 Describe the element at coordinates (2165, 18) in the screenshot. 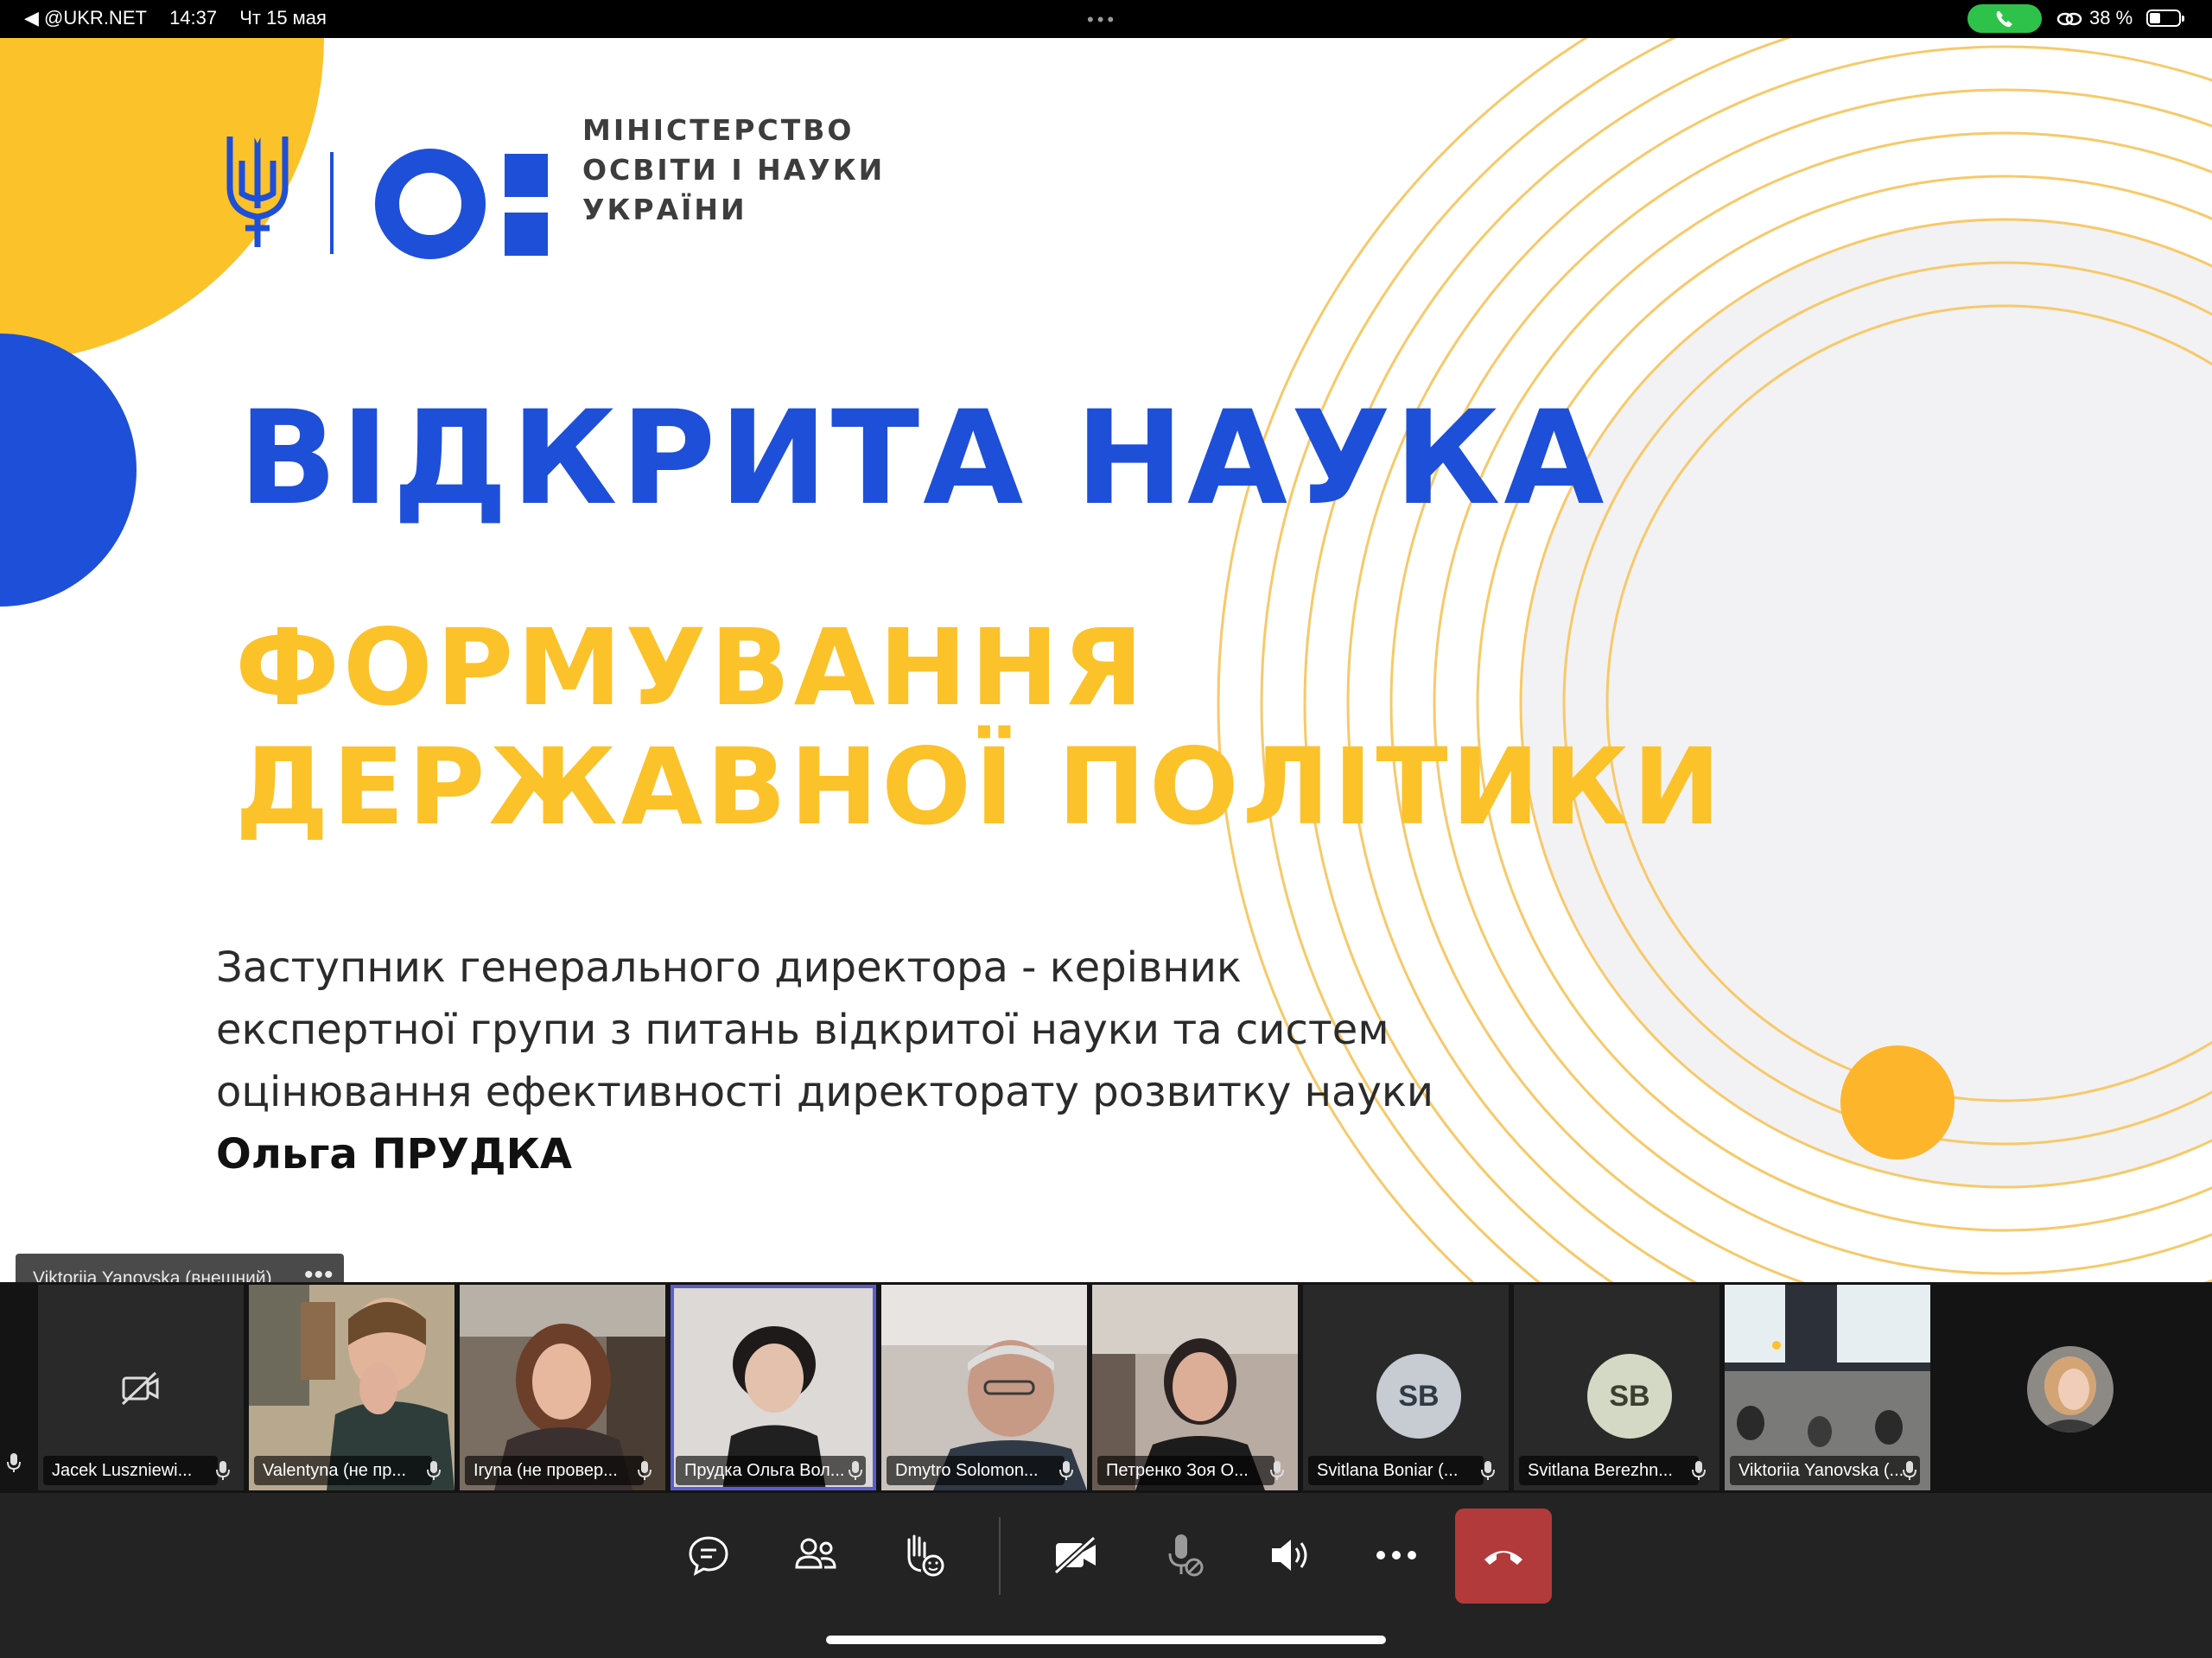

I see `battery-icon` at that location.